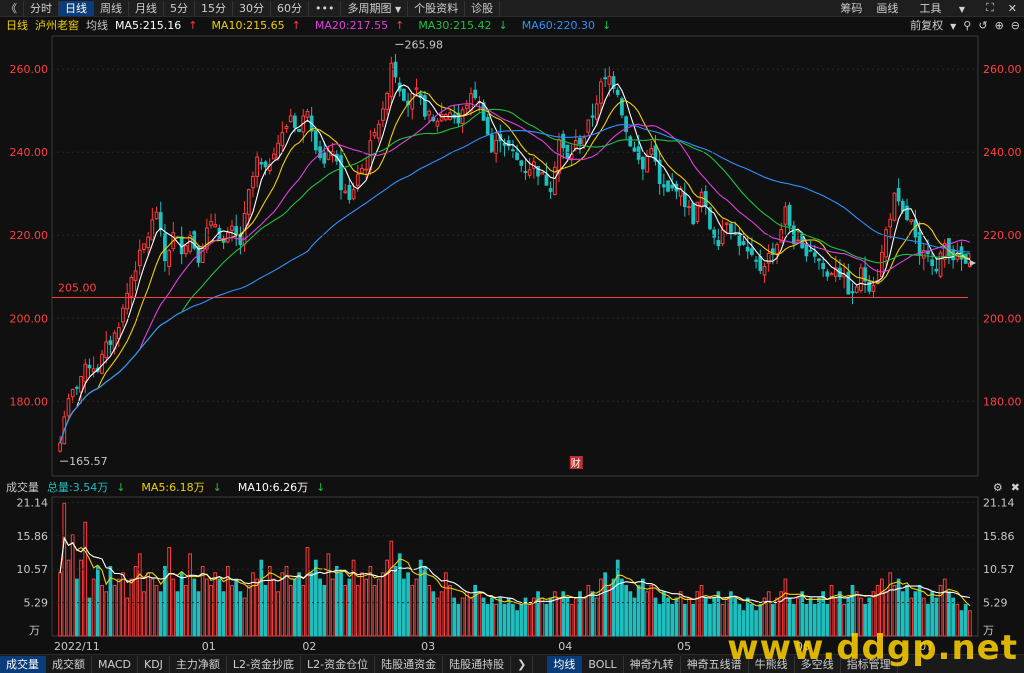 The image size is (1024, 673). I want to click on tabs-scroll-right-icon: ❯, so click(522, 664).